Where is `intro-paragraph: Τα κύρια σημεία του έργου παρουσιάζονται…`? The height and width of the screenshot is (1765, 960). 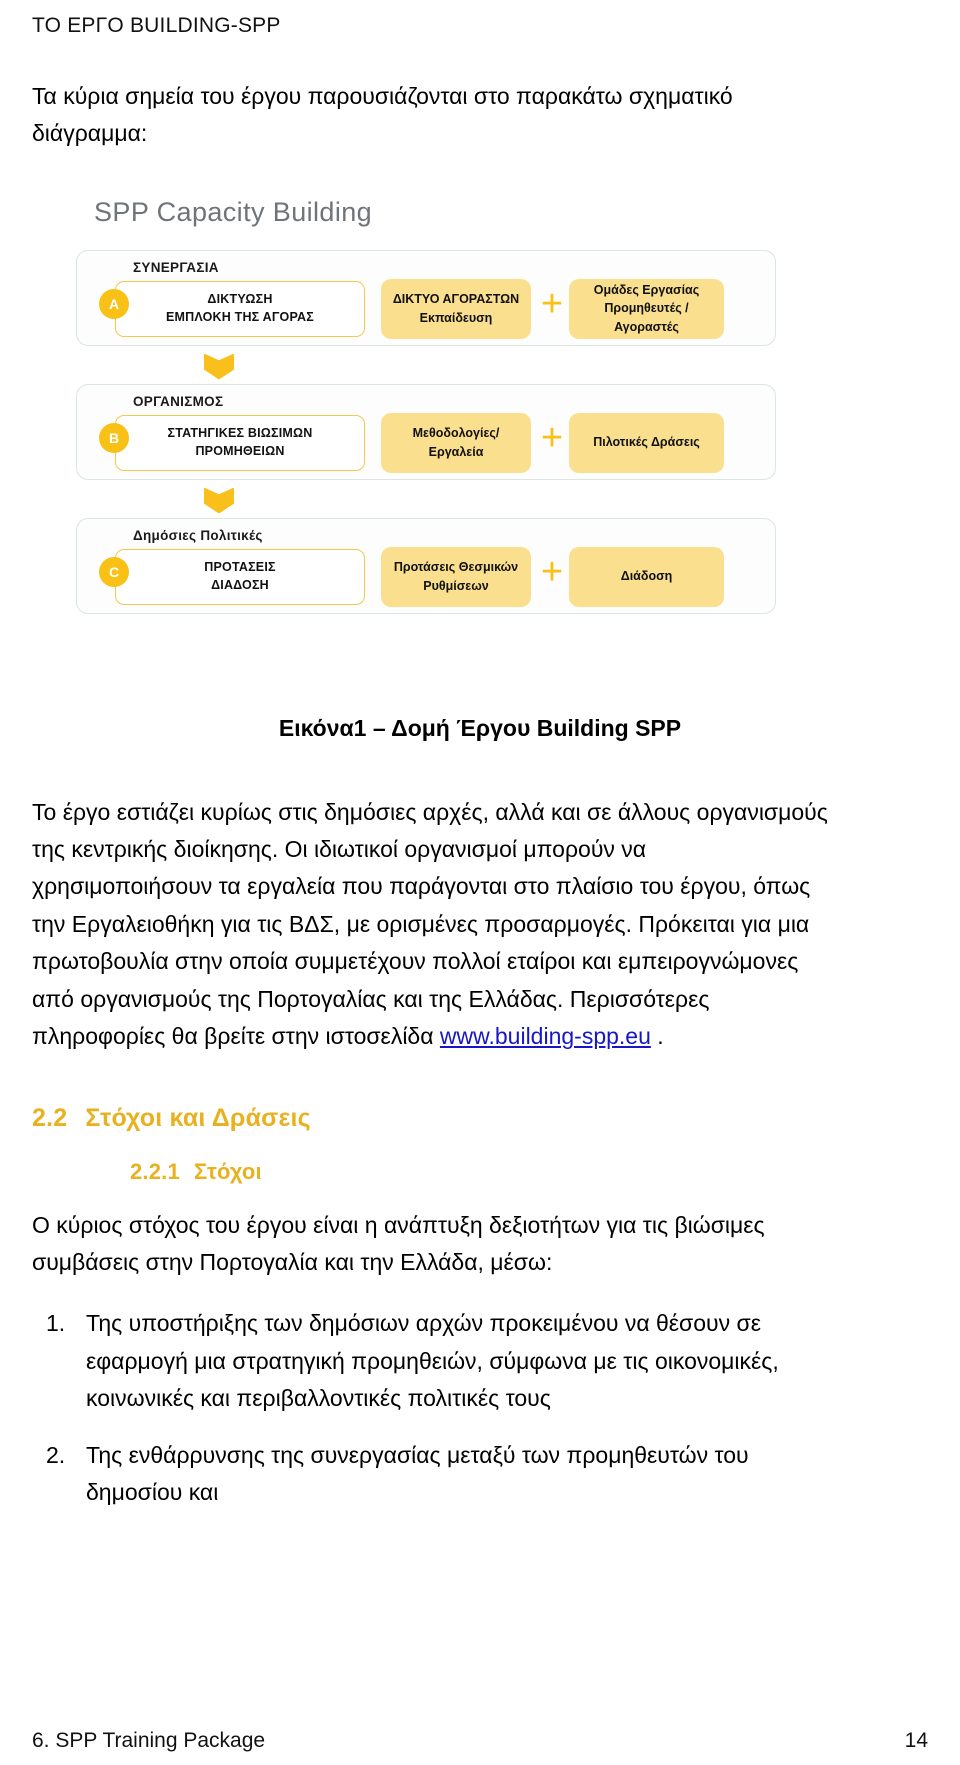 intro-paragraph: Τα κύρια σημεία του έργου παρουσιάζονται… is located at coordinates (480, 115).